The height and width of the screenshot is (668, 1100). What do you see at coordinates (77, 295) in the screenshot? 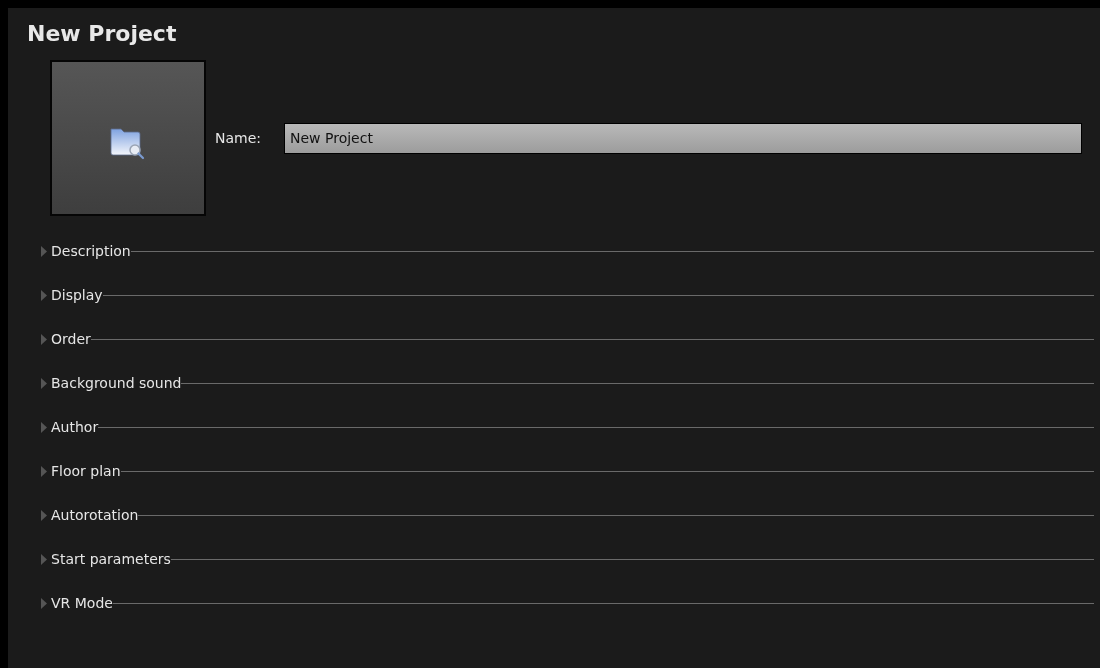
I see `section-header: Display` at bounding box center [77, 295].